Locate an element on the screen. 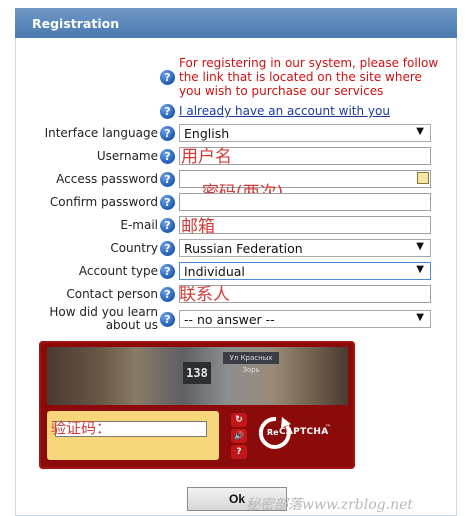  account-type-label: Account type is located at coordinates (118, 271).